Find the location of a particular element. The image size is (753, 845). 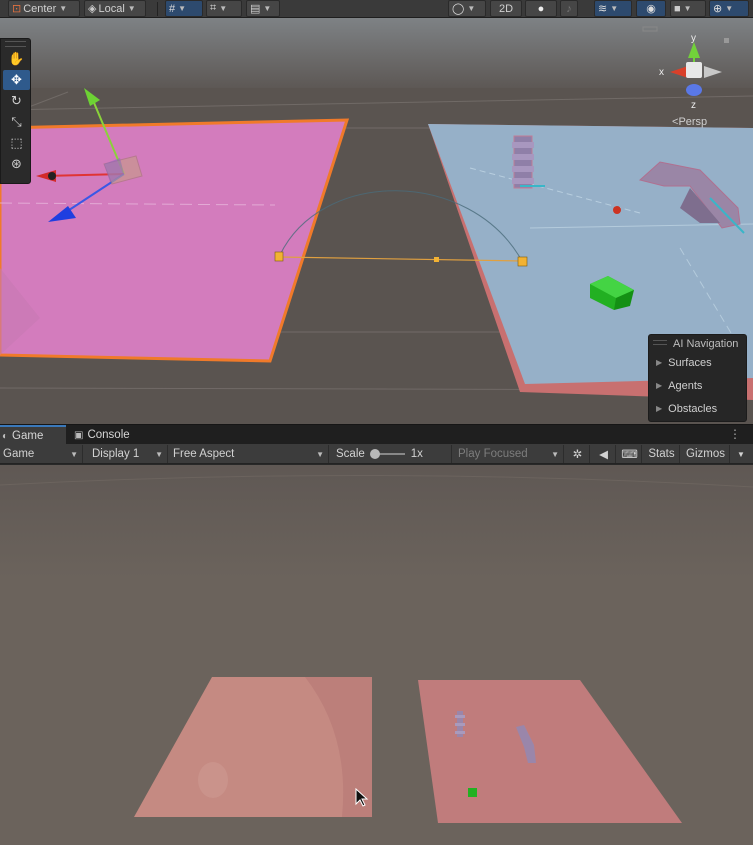

display-label: Display 1 is located at coordinates (116, 454).